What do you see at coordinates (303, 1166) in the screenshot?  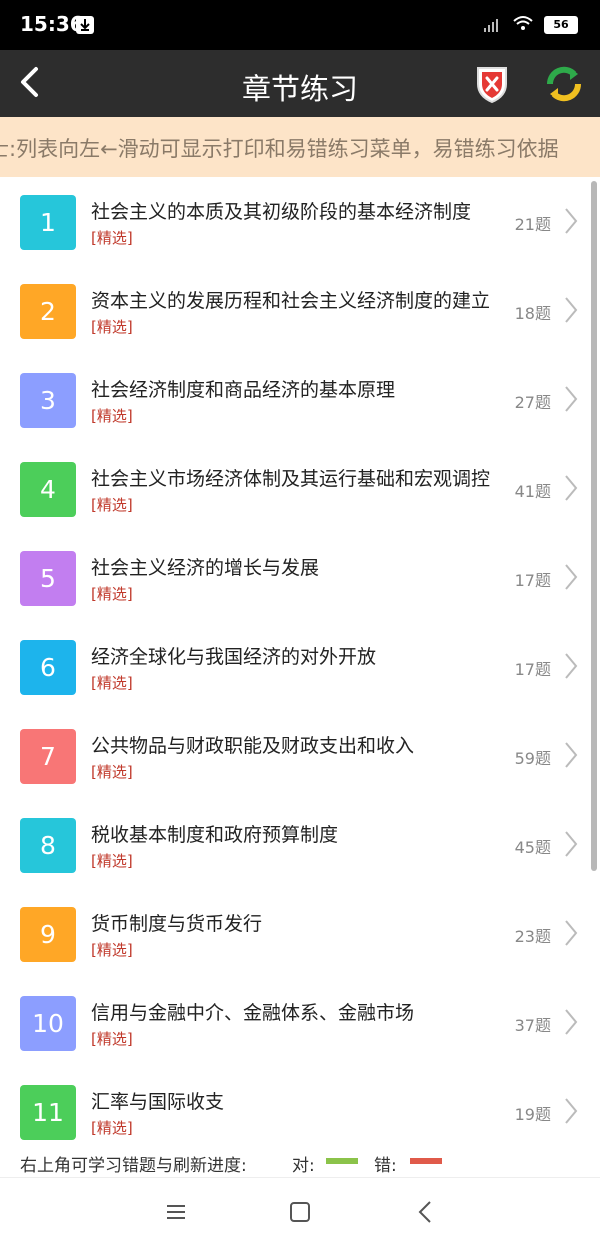 I see `legend-correct-label: 对:` at bounding box center [303, 1166].